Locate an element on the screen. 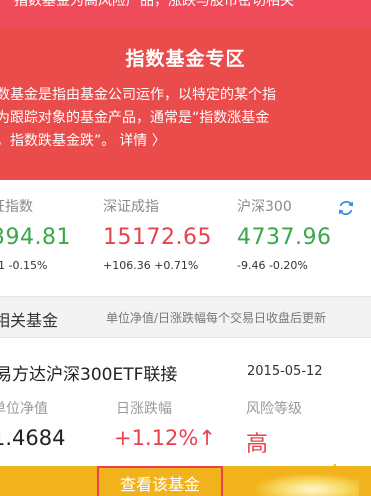  detail-link: 详情 〉 is located at coordinates (142, 141).